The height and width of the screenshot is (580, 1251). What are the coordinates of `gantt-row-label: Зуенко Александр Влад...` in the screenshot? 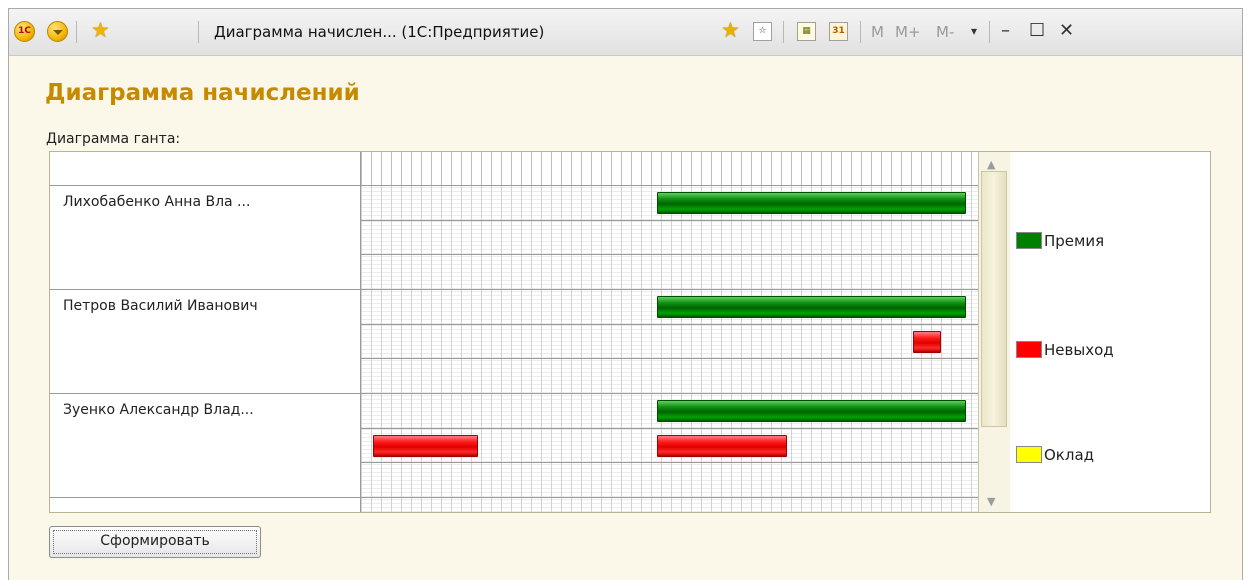 It's located at (205, 446).